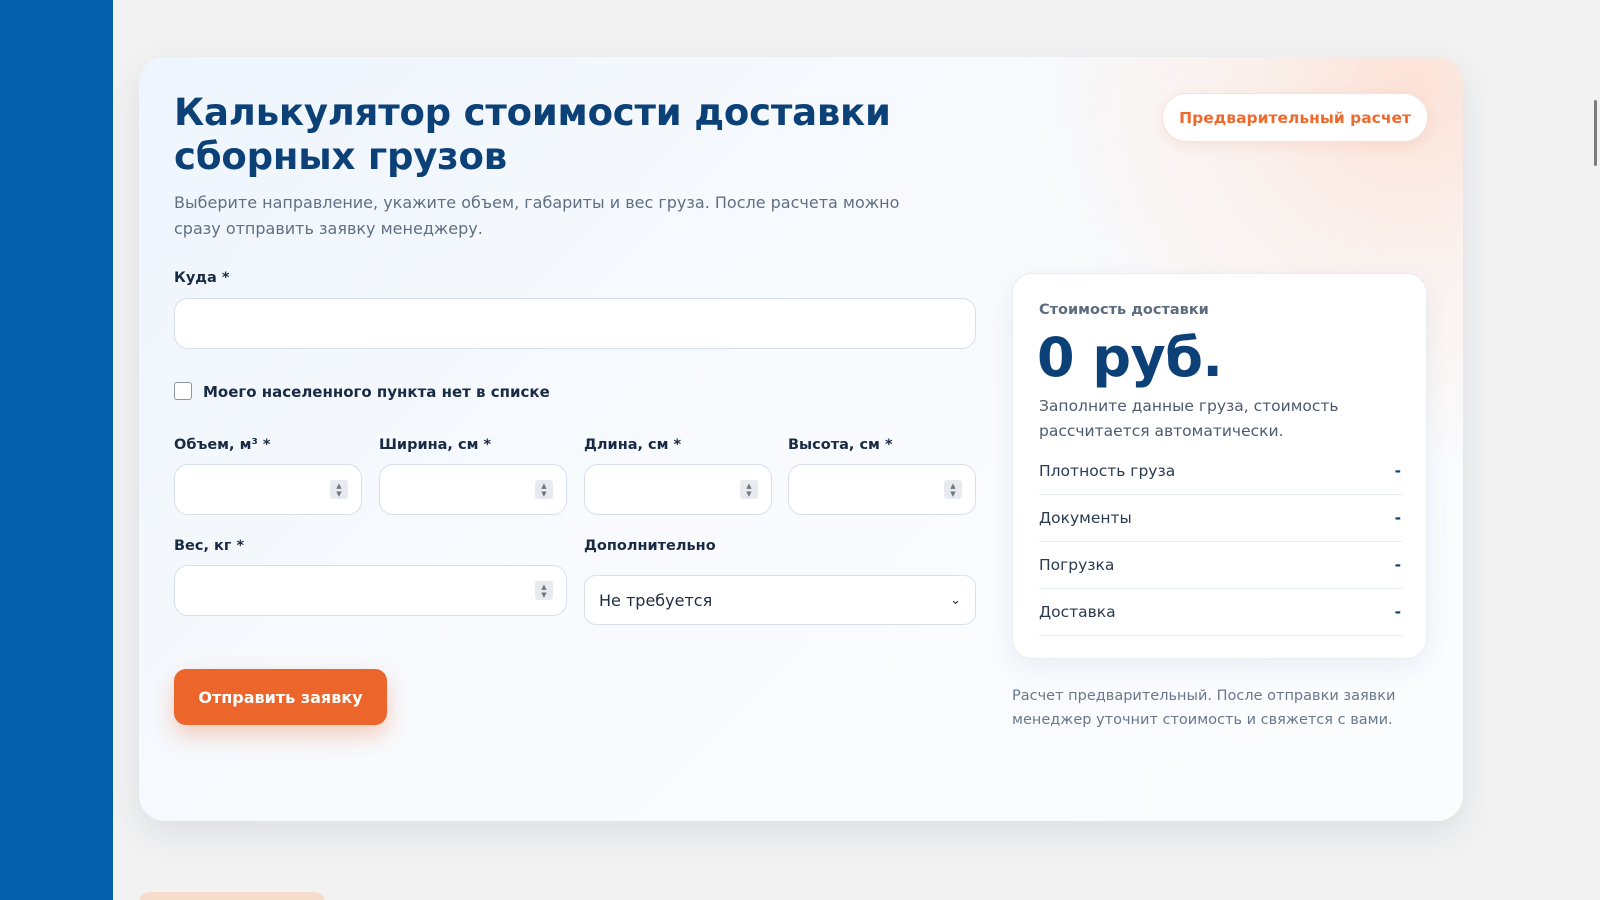 Image resolution: width=1600 pixels, height=900 pixels. What do you see at coordinates (435, 445) in the screenshot?
I see `width-label: Ширина, см *` at bounding box center [435, 445].